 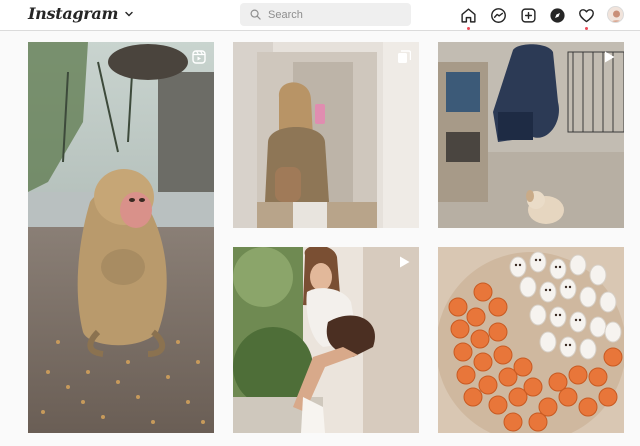 I want to click on instagram-logo: Instagram, so click(x=81, y=13).